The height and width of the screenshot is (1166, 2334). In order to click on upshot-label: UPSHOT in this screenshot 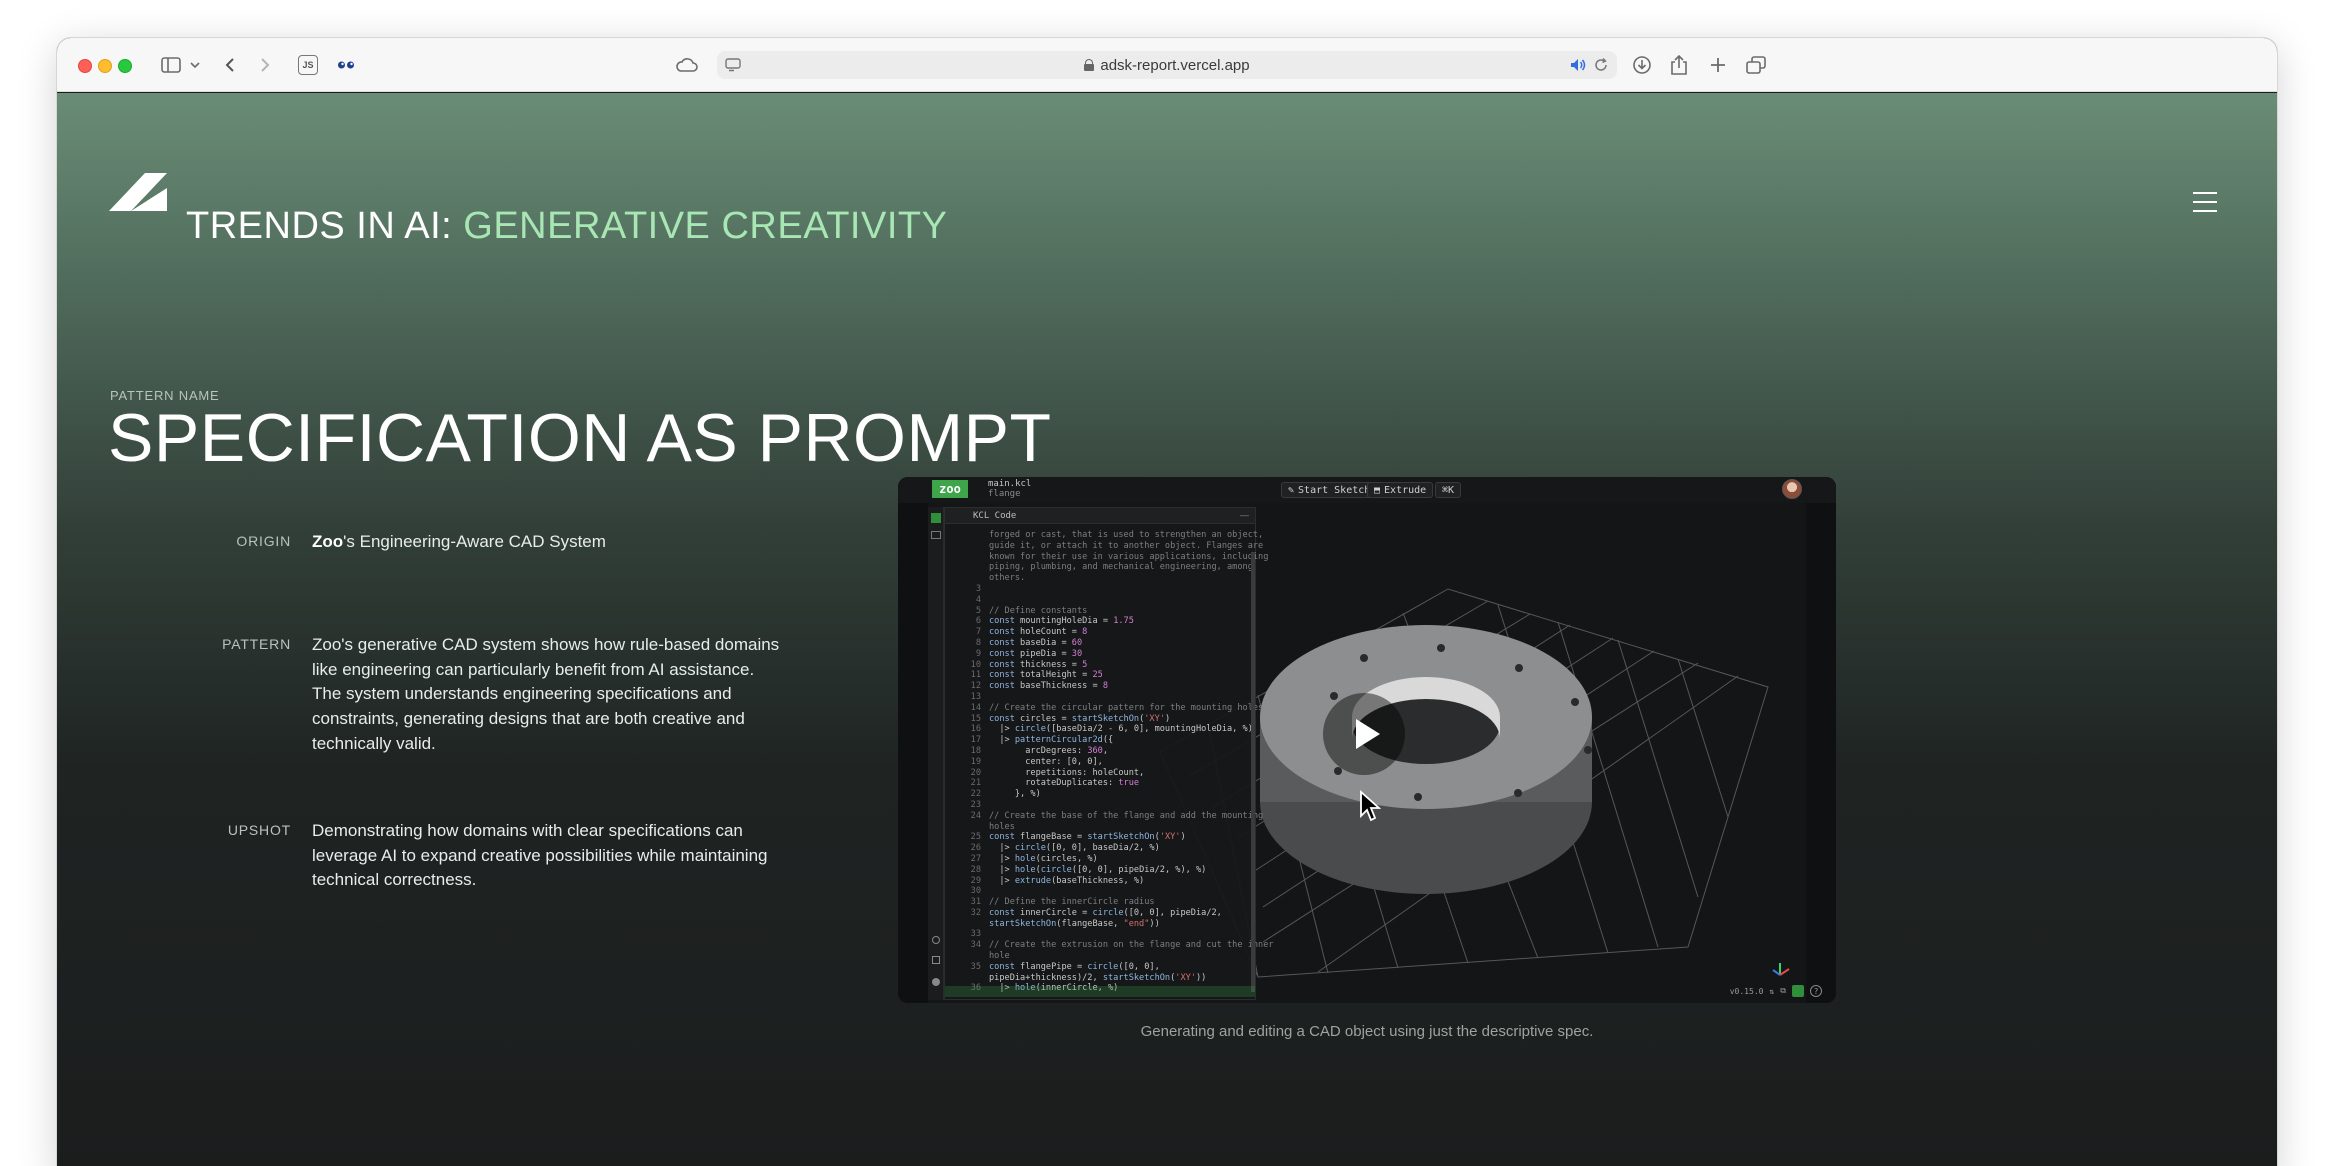, I will do `click(259, 830)`.